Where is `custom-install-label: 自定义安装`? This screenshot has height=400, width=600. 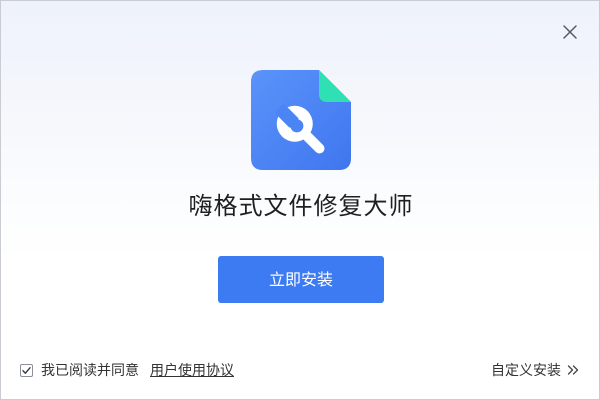 custom-install-label: 自定义安装 is located at coordinates (526, 371).